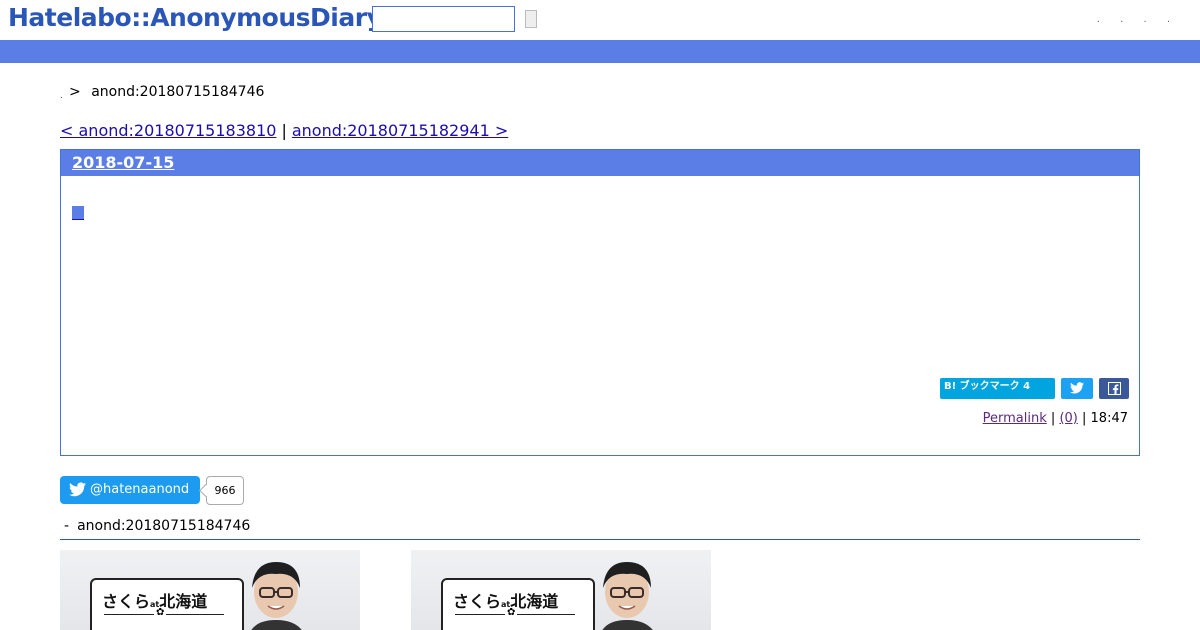 The image size is (1200, 630). I want to click on related-dash: -, so click(67, 526).